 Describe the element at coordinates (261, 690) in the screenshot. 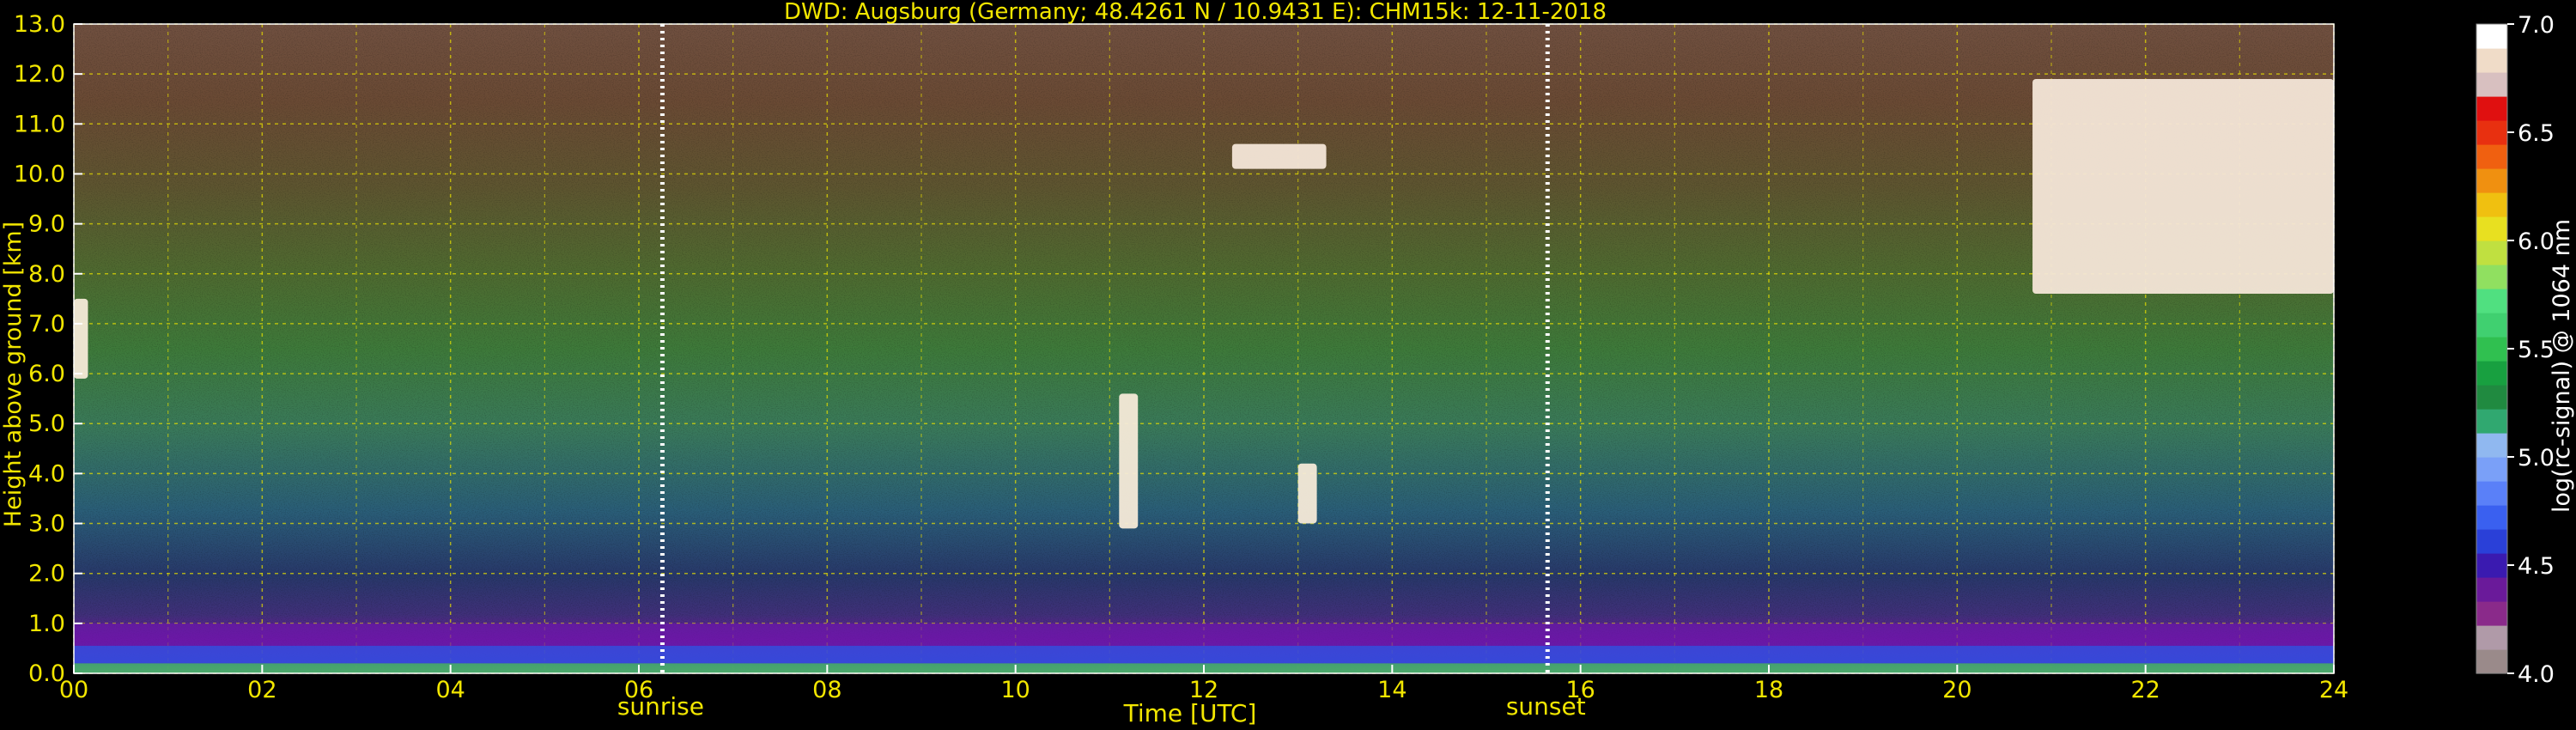

I see `x-tick-label: 02` at that location.